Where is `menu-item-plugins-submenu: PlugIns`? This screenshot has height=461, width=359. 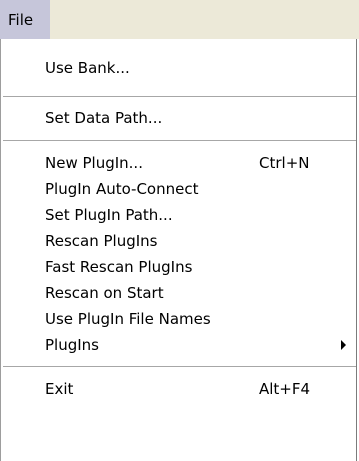
menu-item-plugins-submenu: PlugIns is located at coordinates (178, 345).